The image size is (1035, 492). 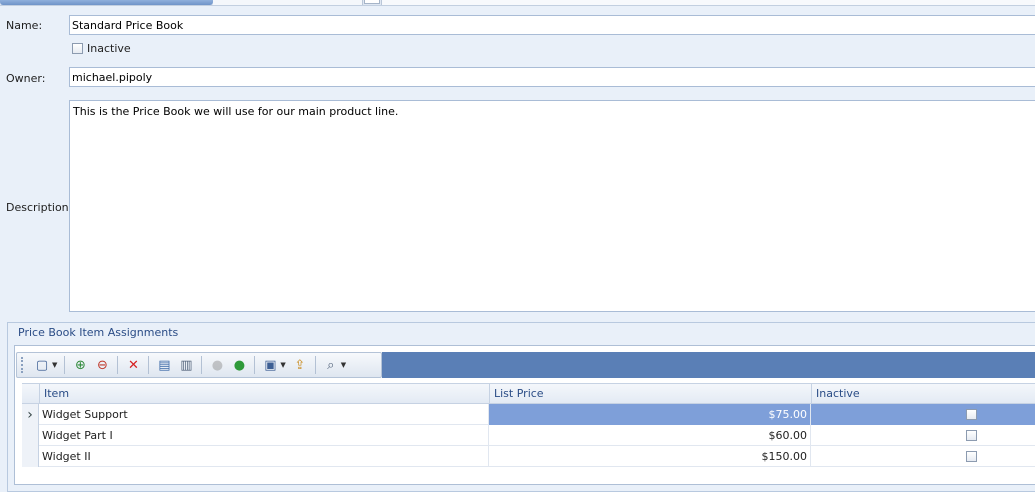 What do you see at coordinates (708, 2) in the screenshot?
I see `tab-strip-rest` at bounding box center [708, 2].